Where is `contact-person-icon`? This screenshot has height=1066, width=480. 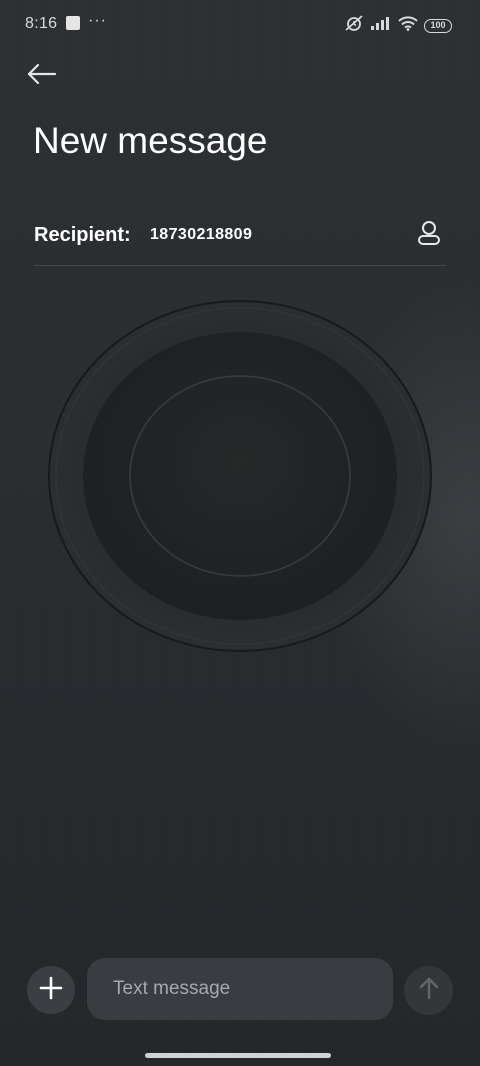 contact-person-icon is located at coordinates (429, 235).